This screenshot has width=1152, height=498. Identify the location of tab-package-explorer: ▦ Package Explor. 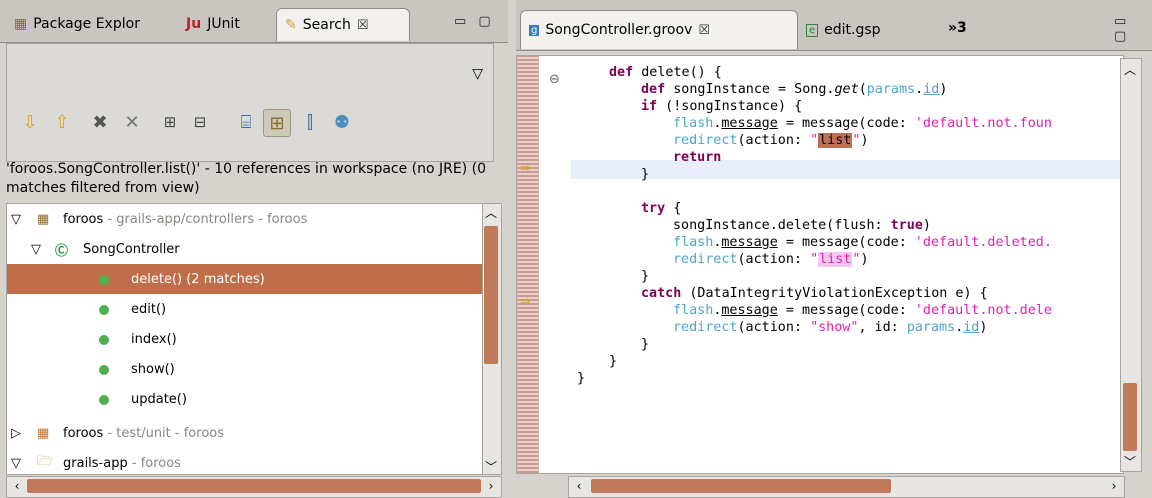
(77, 24).